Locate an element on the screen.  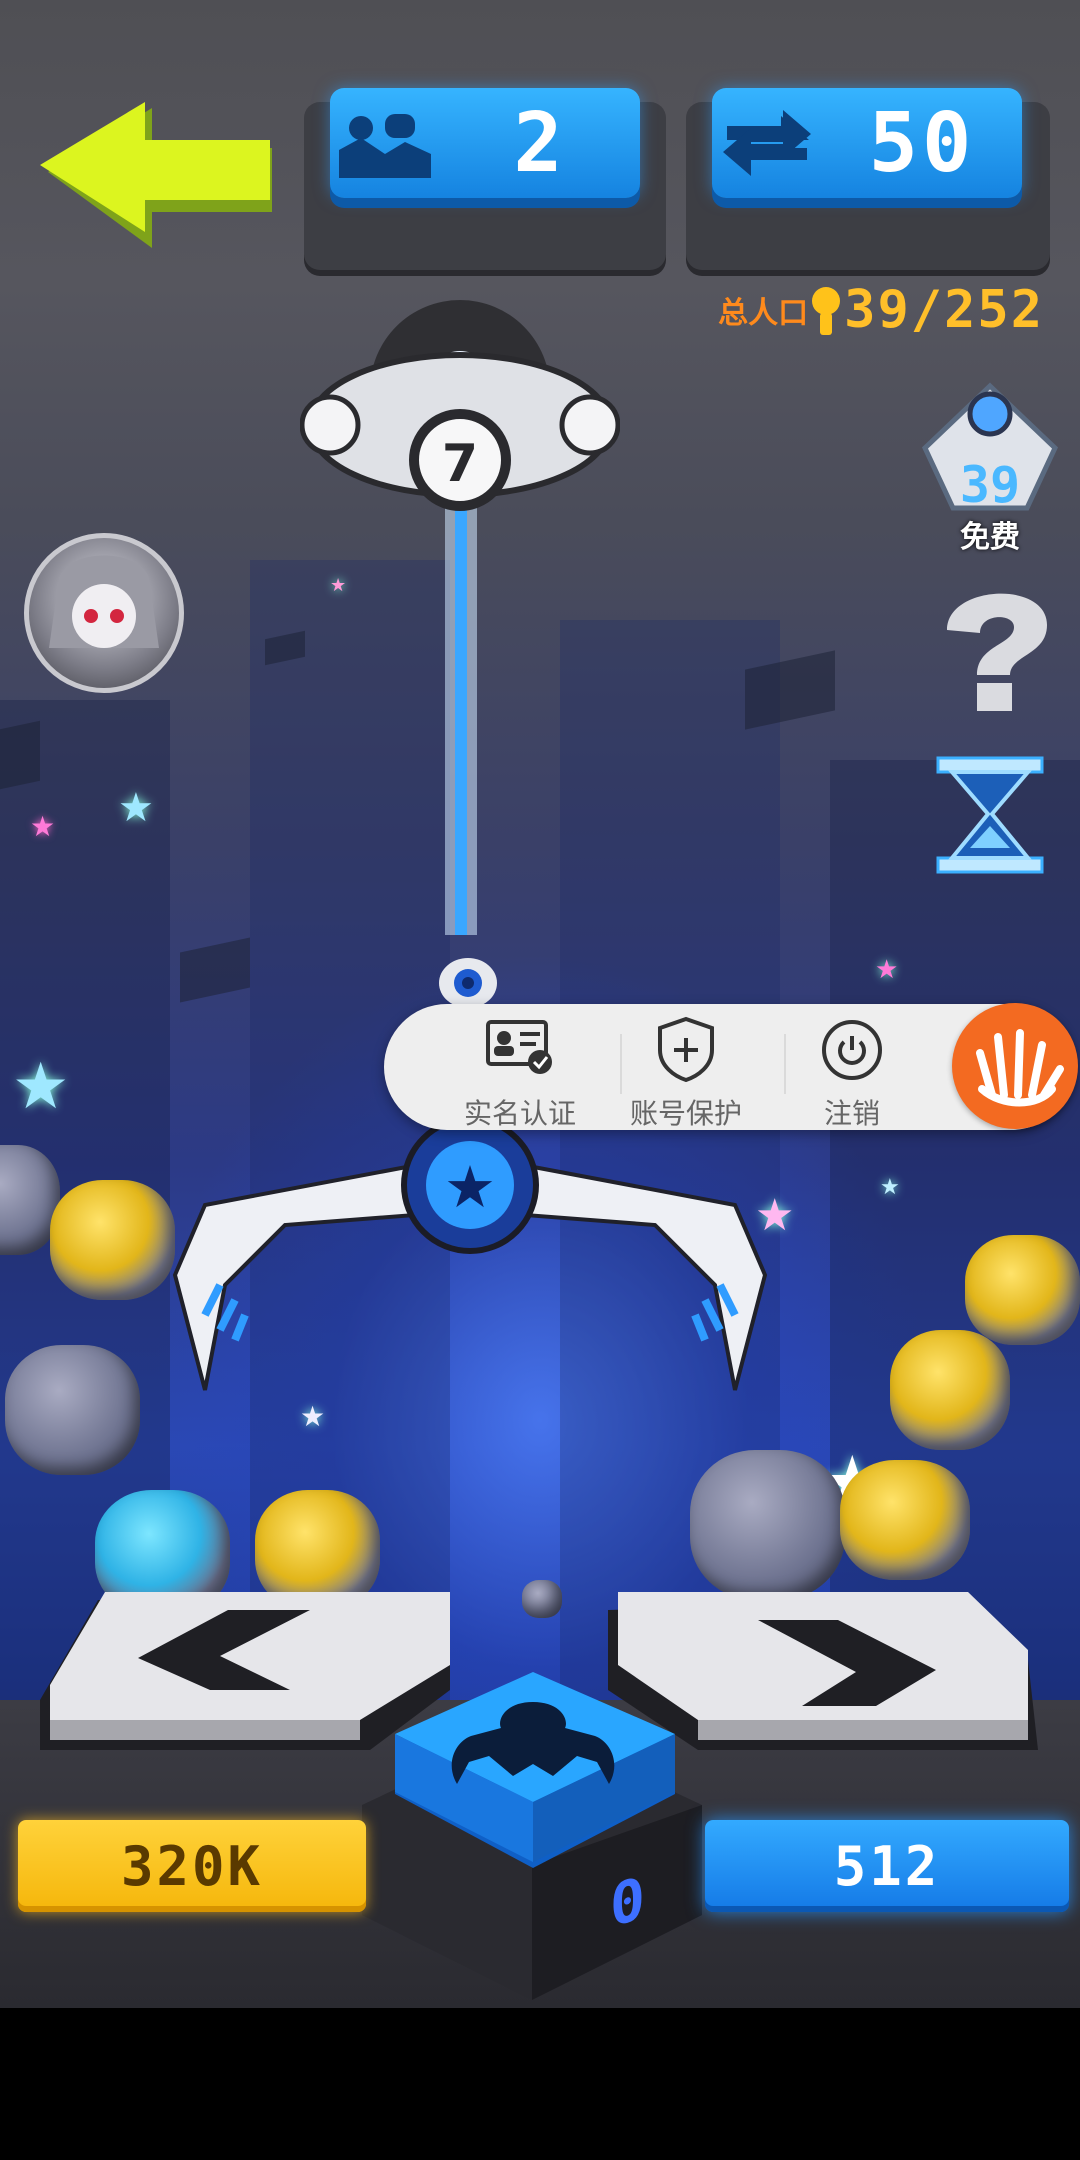
back-arrow-button is located at coordinates (160, 175).